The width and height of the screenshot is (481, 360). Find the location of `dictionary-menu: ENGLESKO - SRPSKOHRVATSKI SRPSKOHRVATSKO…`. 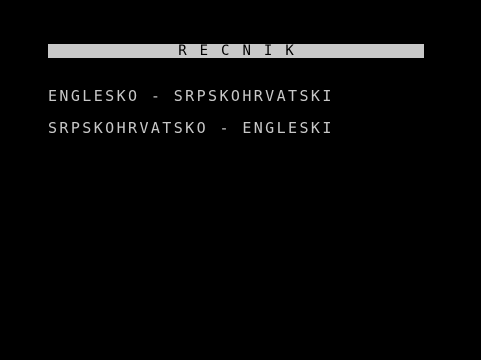

dictionary-menu: ENGLESKO - SRPSKOHRVATSKI SRPSKOHRVATSKO… is located at coordinates (238, 120).